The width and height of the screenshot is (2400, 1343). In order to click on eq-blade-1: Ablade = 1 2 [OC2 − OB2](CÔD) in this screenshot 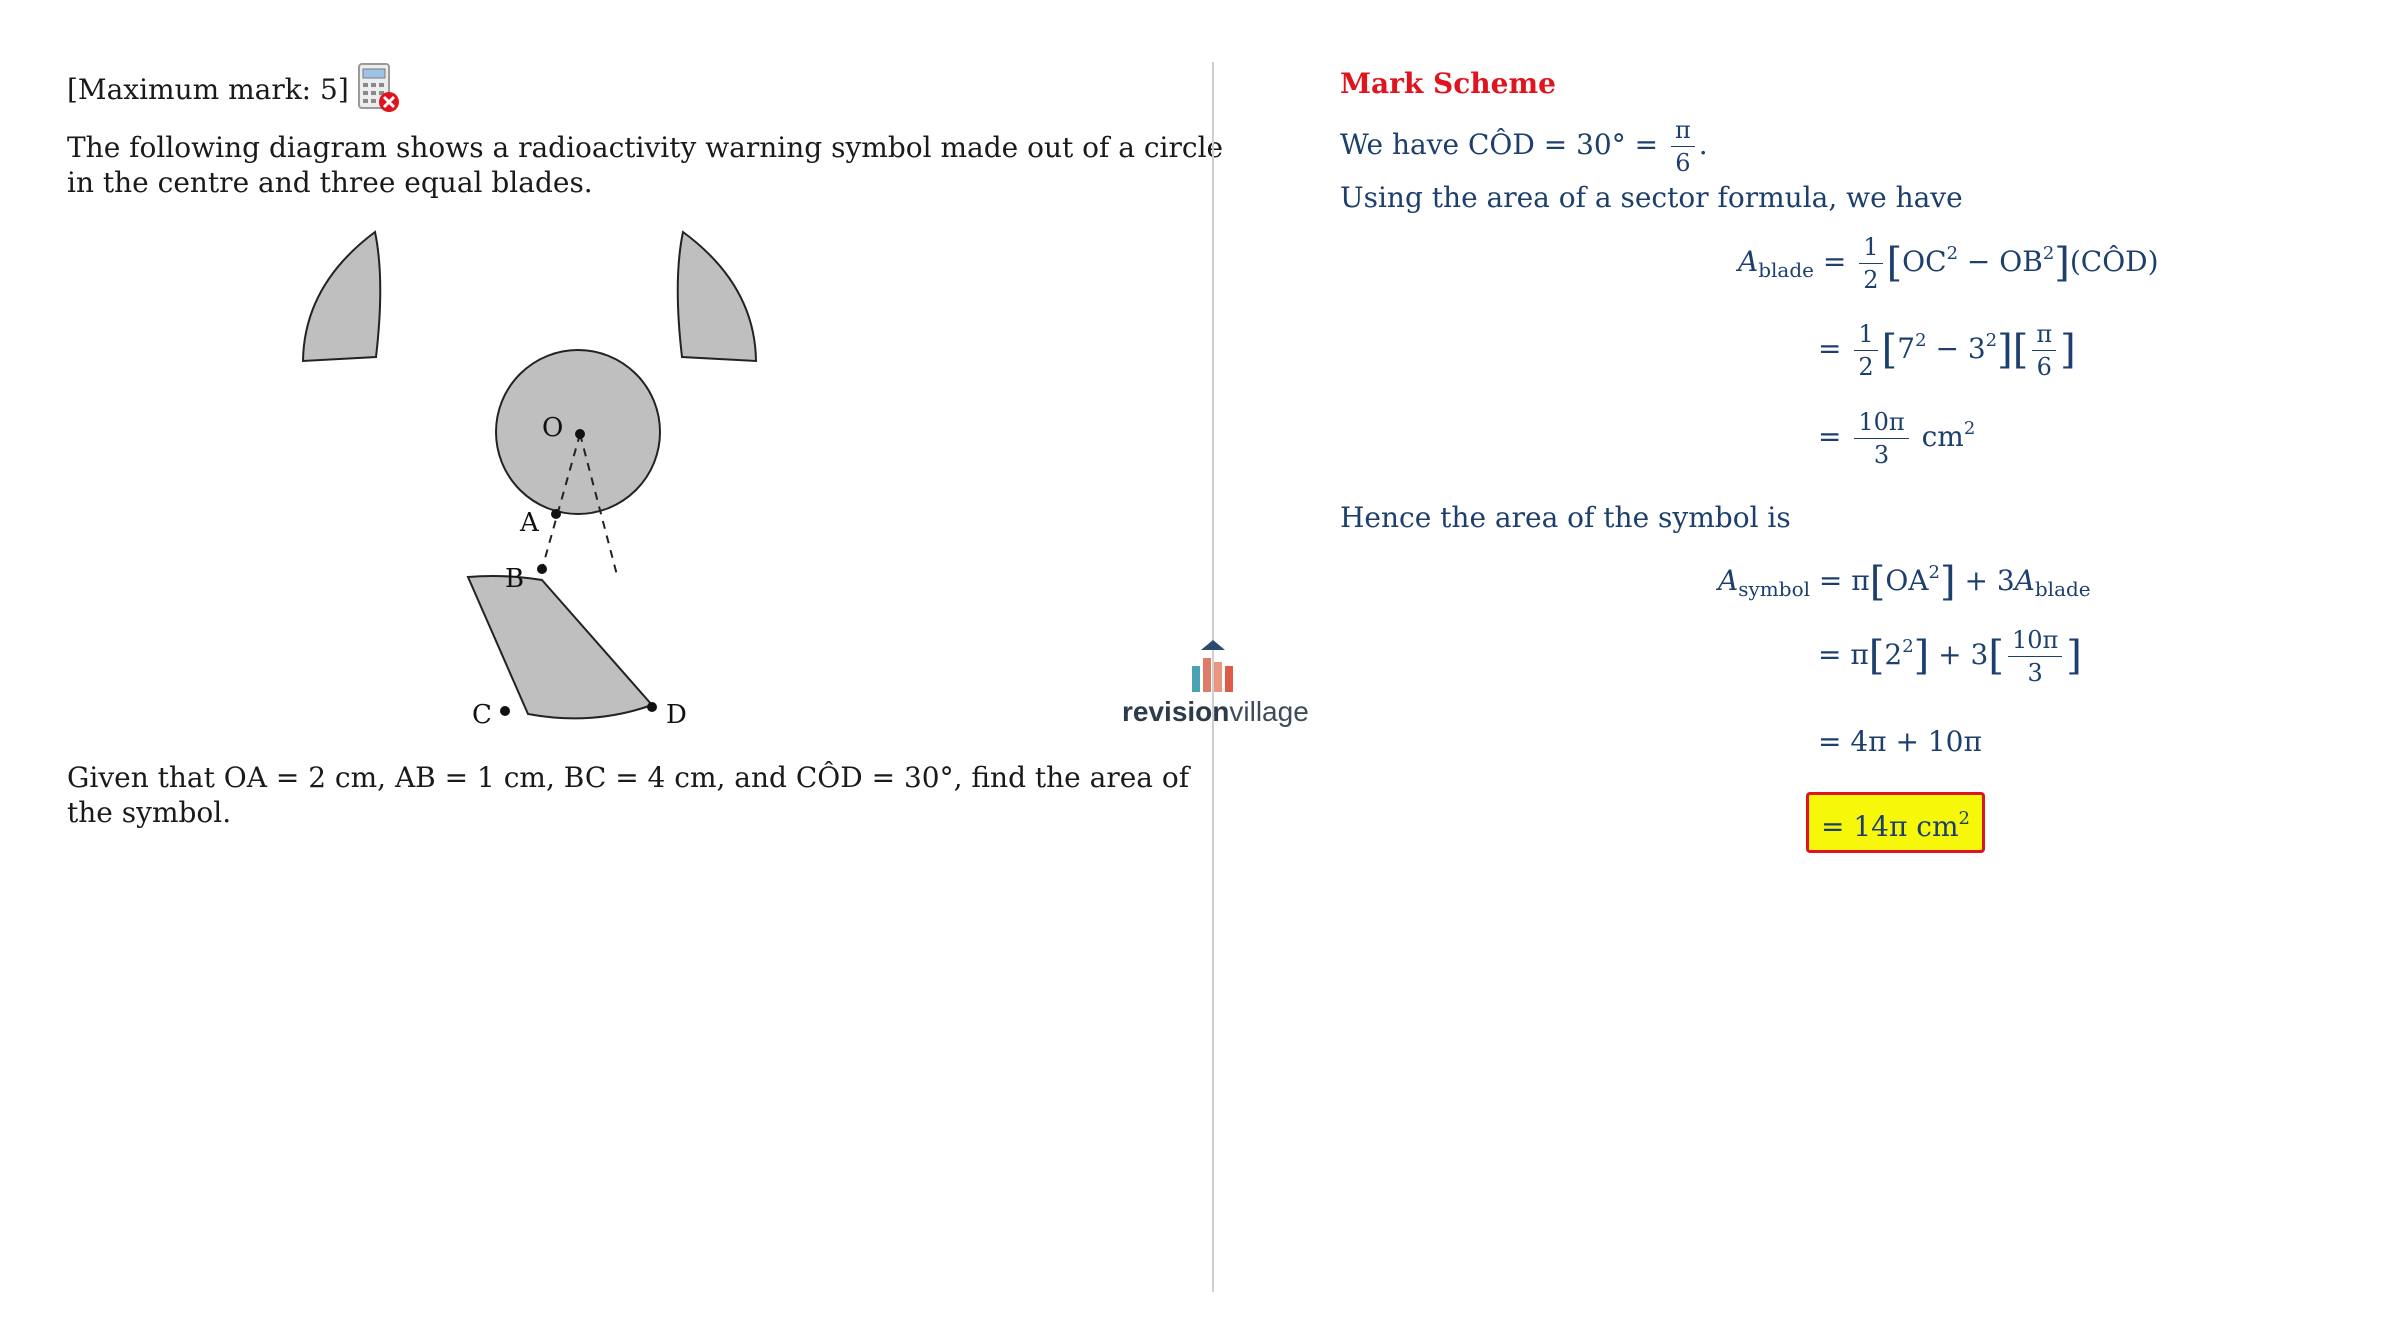, I will do `click(1948, 263)`.